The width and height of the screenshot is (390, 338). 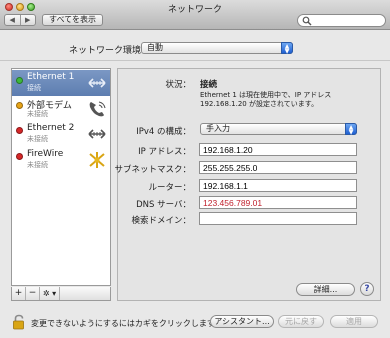 I want to click on back-forward-buttons: ◀ ▶, so click(x=20, y=20).